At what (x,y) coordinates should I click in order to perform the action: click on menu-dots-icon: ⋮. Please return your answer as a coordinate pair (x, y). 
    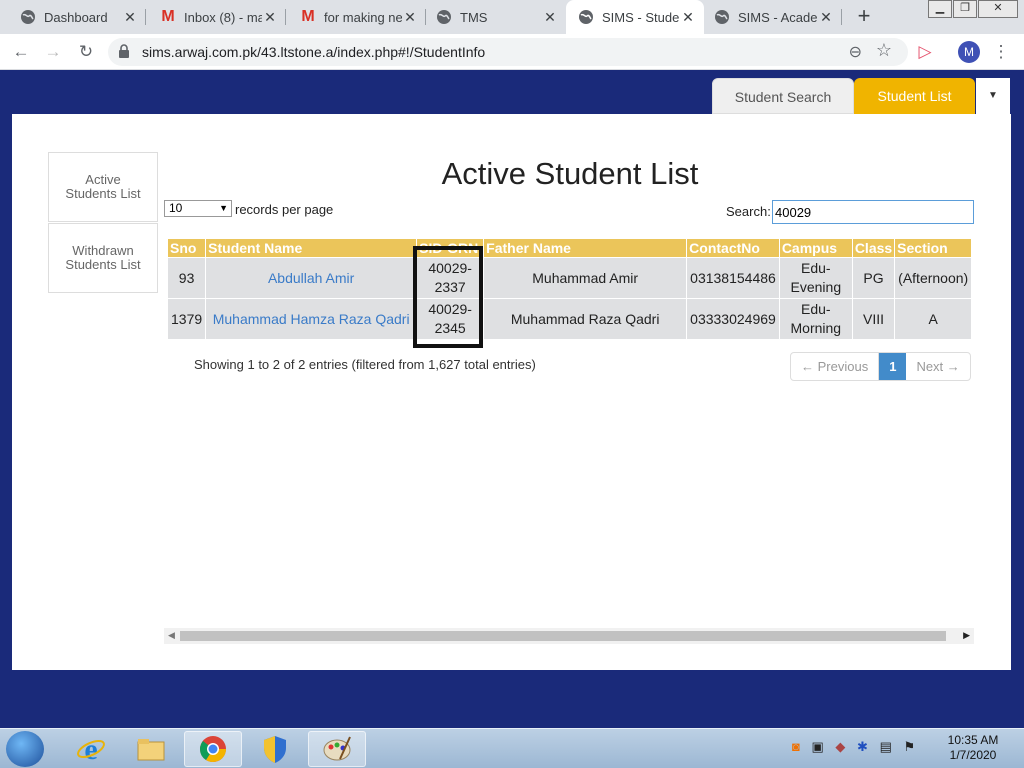
    Looking at the image, I should click on (1001, 52).